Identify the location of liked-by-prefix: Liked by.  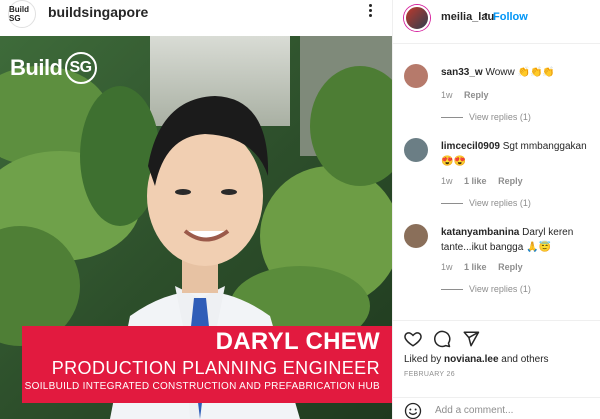
(423, 359).